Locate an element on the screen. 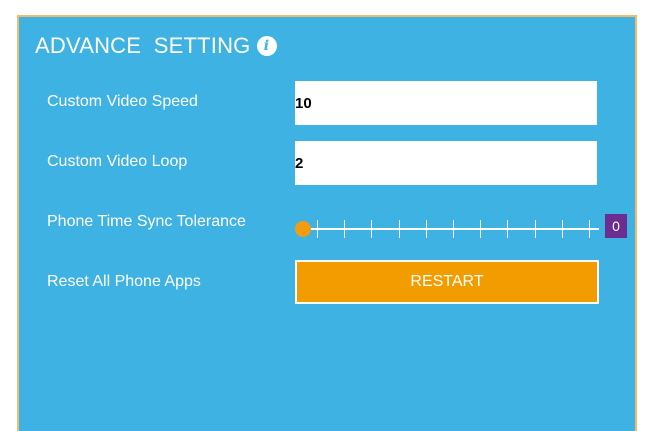 This screenshot has width=658, height=431. slider-value-badge: 0 is located at coordinates (616, 226).